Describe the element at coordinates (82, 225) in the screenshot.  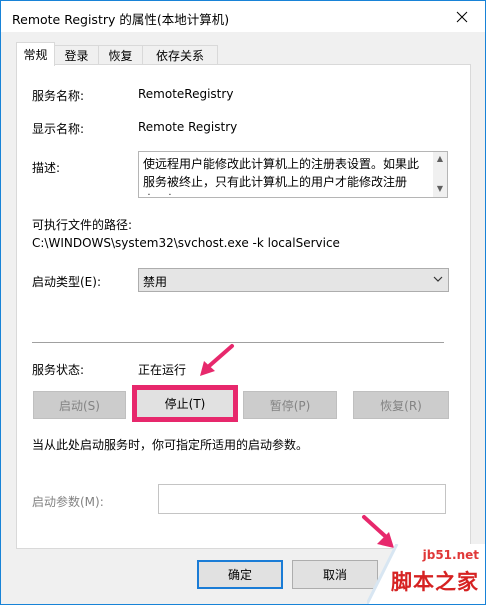
I see `exe-path-label: 可执行文件的路径:` at that location.